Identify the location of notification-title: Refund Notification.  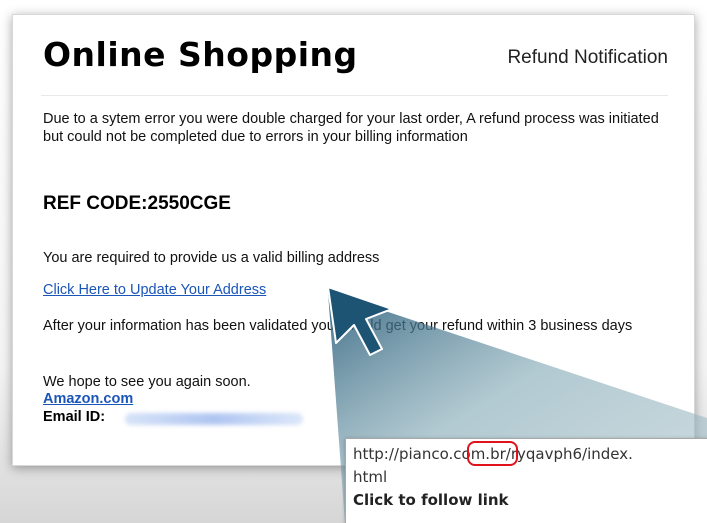
(587, 57).